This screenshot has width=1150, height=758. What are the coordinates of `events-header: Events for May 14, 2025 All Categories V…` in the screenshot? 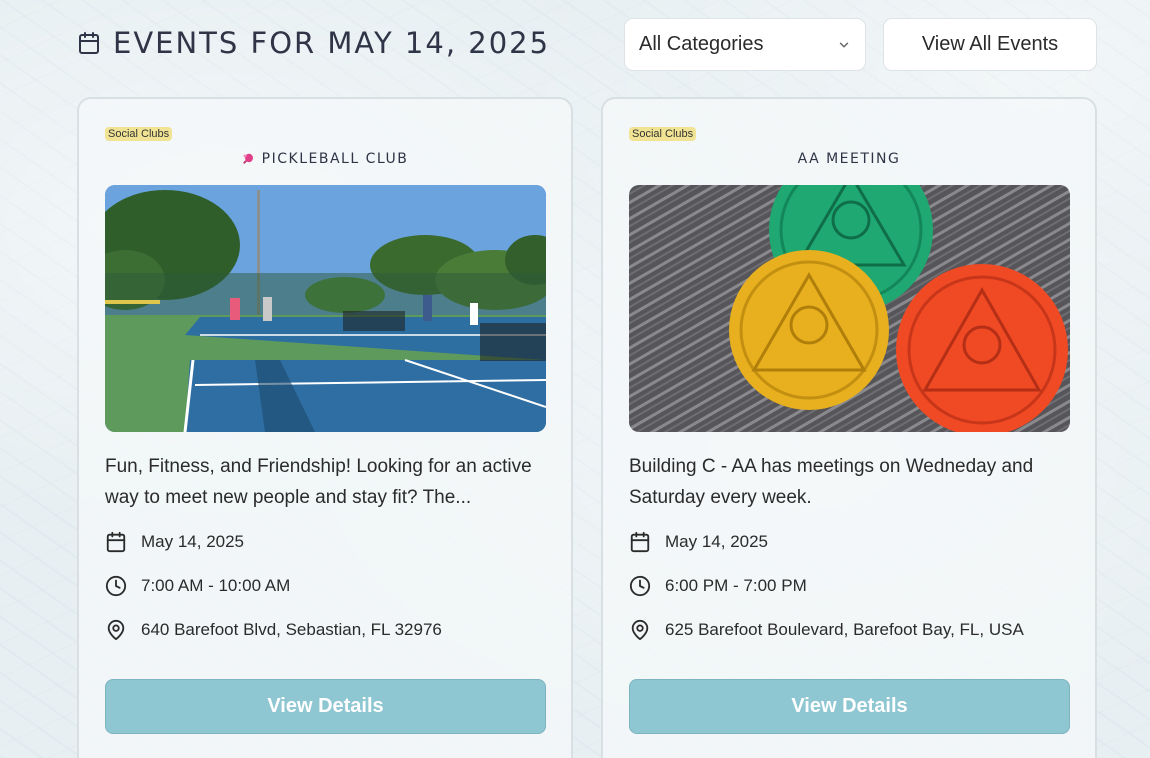 It's located at (575, 45).